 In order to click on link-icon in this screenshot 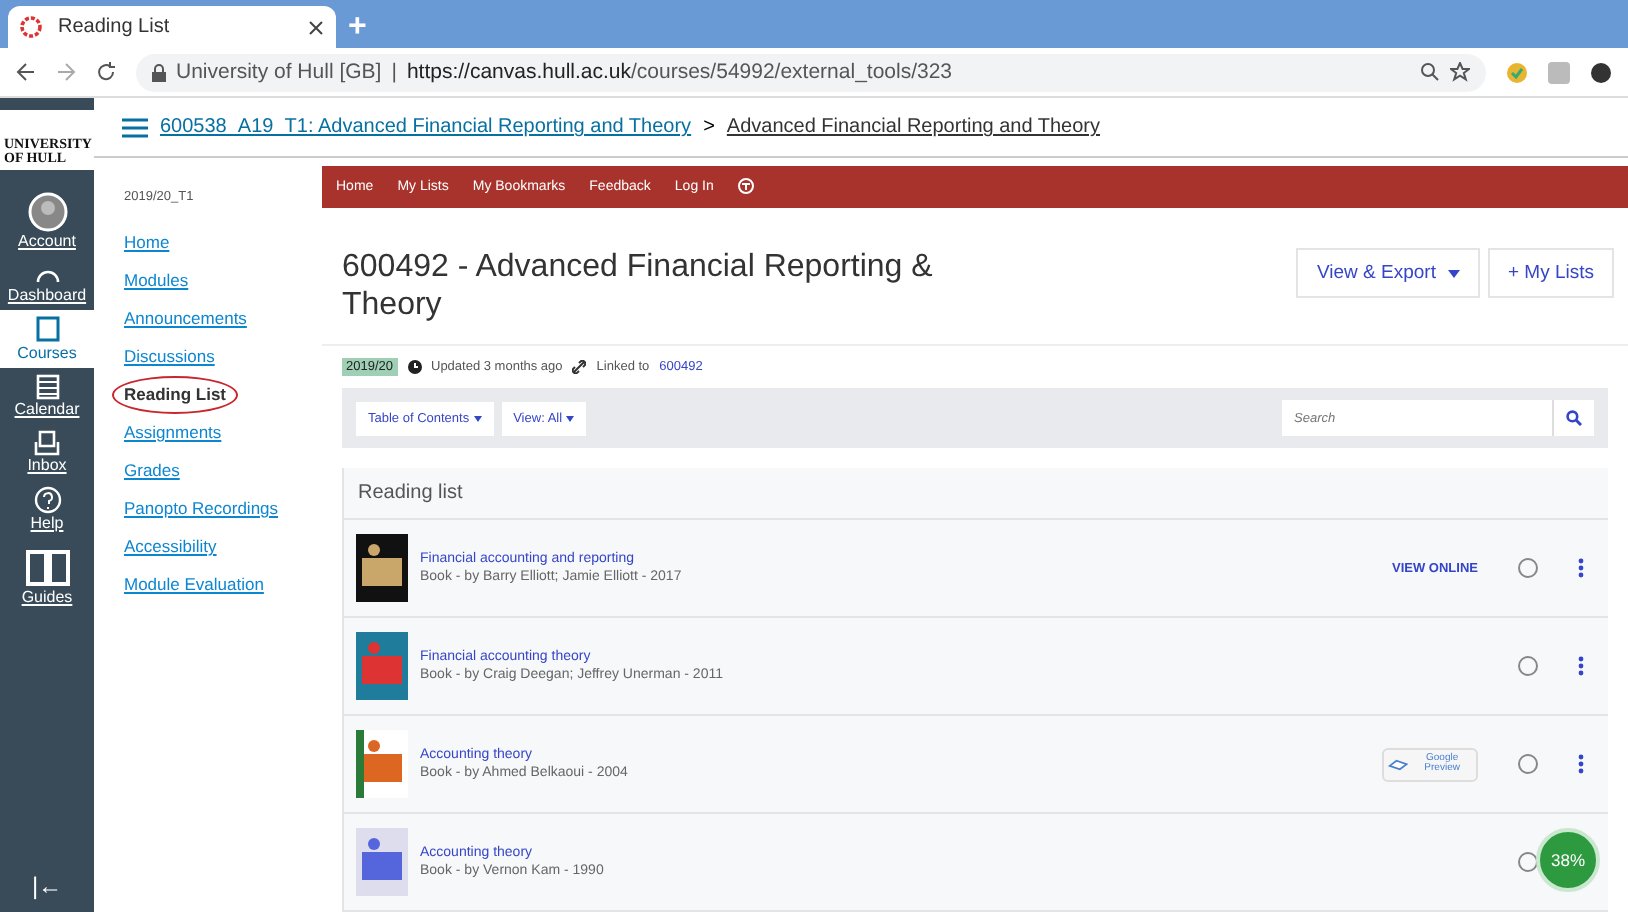, I will do `click(579, 367)`.